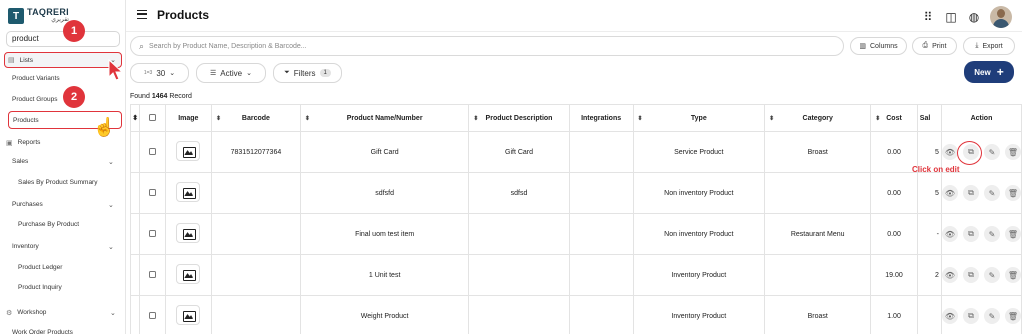 The image size is (1022, 334). Describe the element at coordinates (934, 46) in the screenshot. I see `print-button: ⎙ Print` at that location.